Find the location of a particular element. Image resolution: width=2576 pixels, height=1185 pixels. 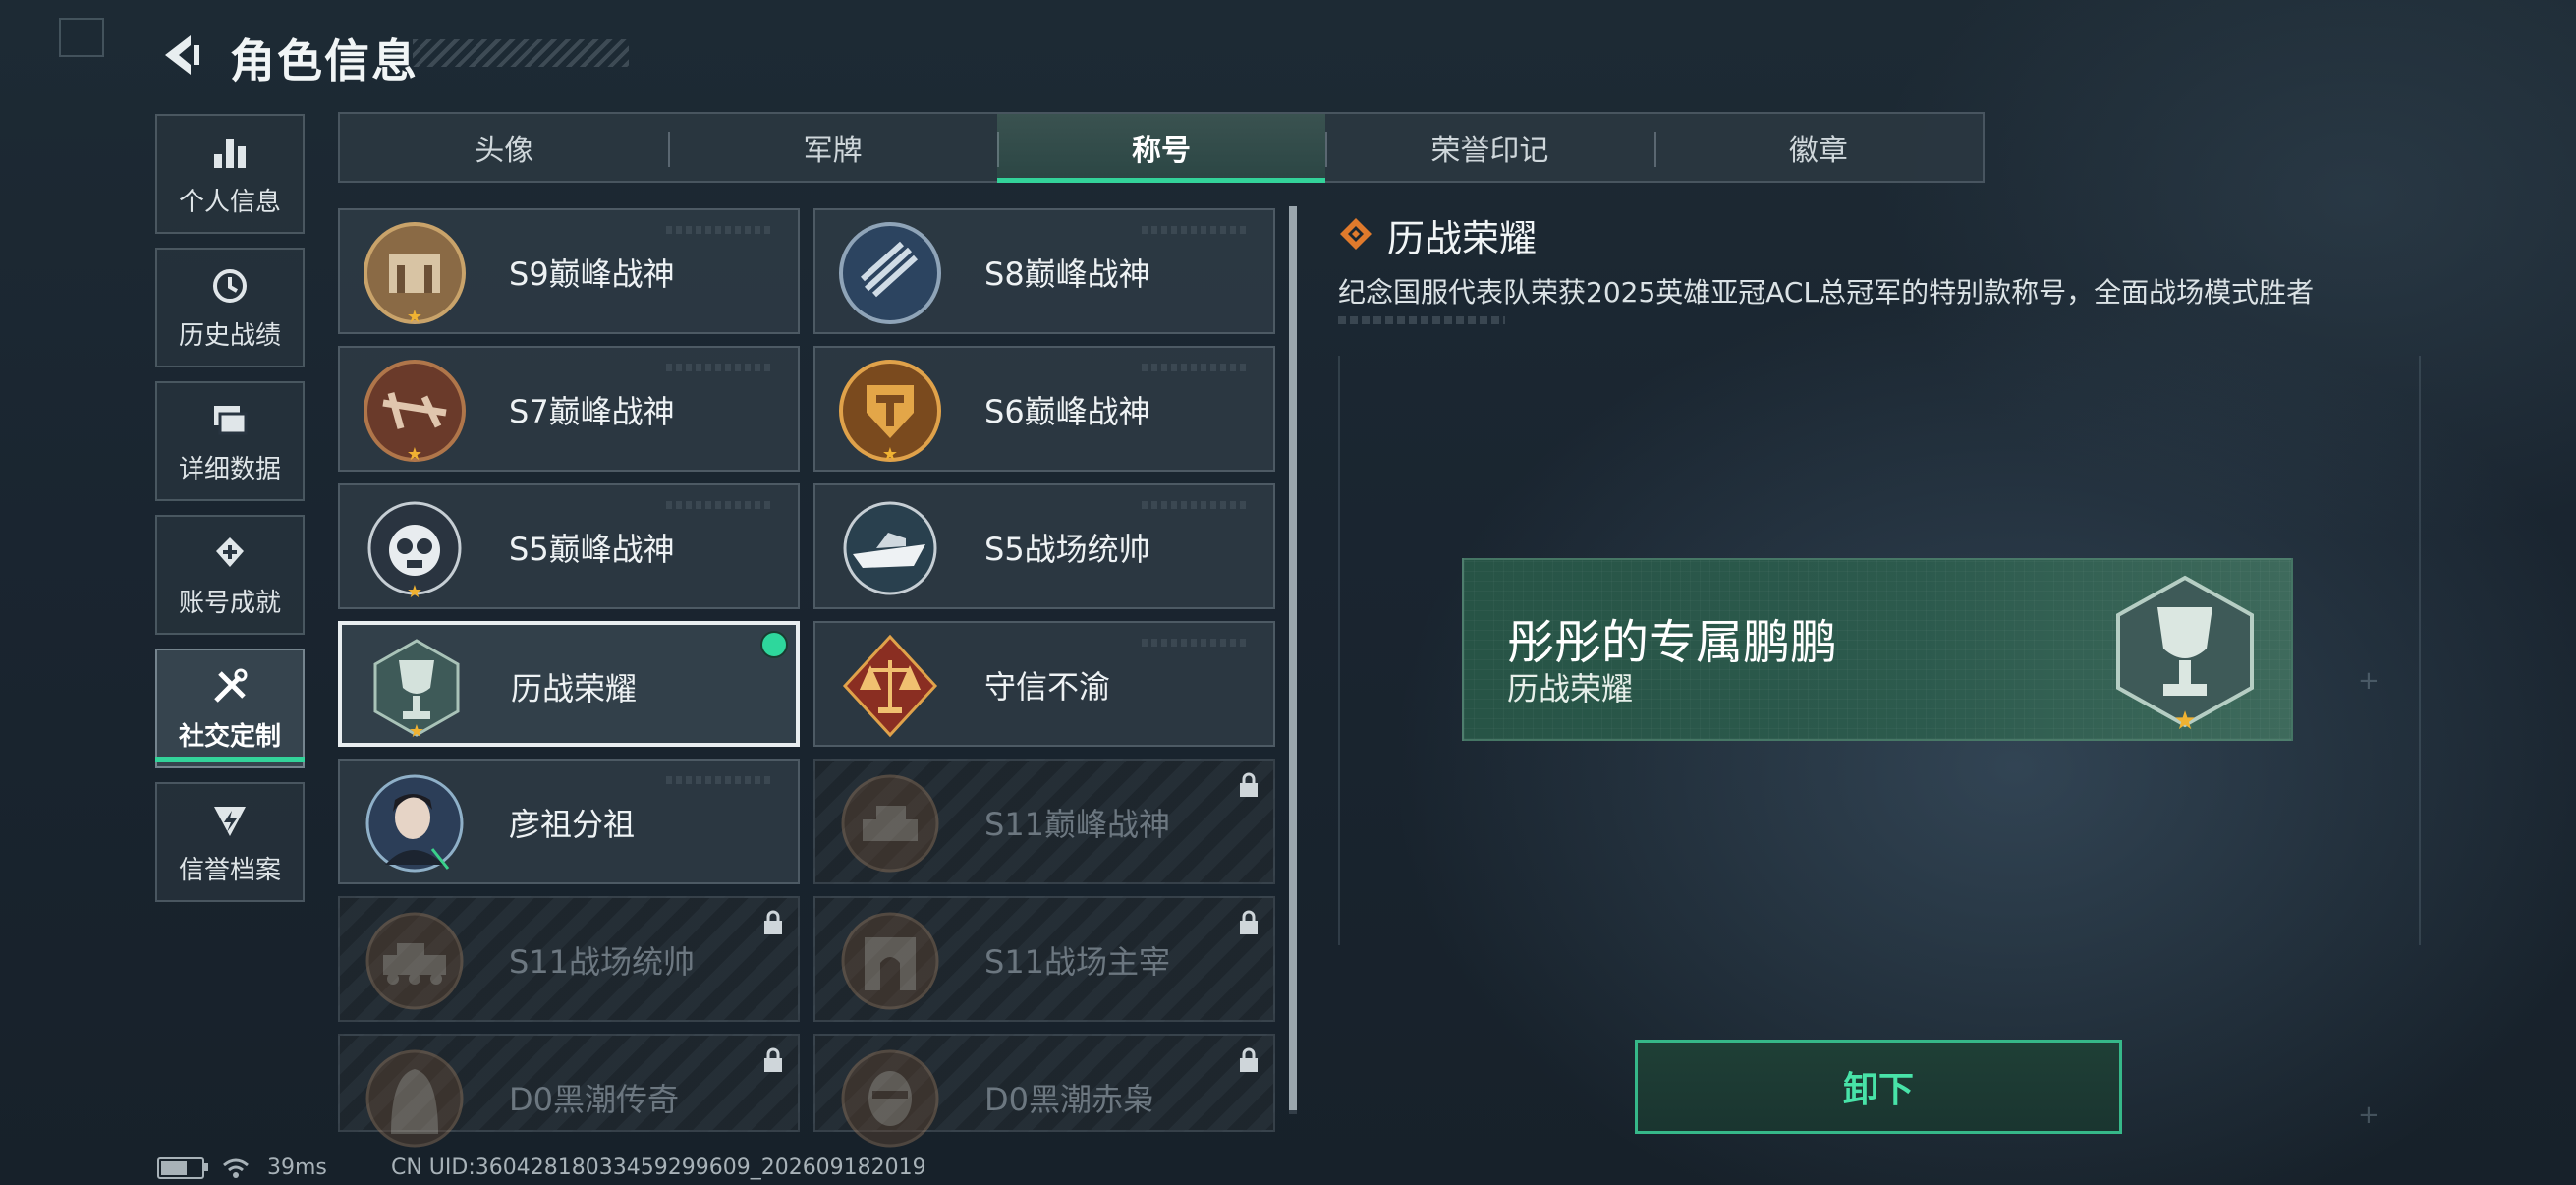

scales-emblem-icon is located at coordinates (890, 686).